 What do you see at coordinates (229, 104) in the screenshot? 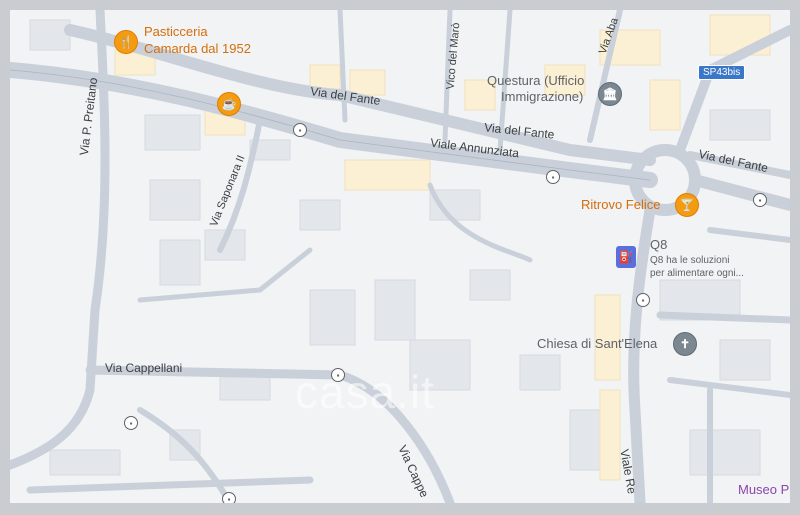
I see `cafe-icon: ☕` at bounding box center [229, 104].